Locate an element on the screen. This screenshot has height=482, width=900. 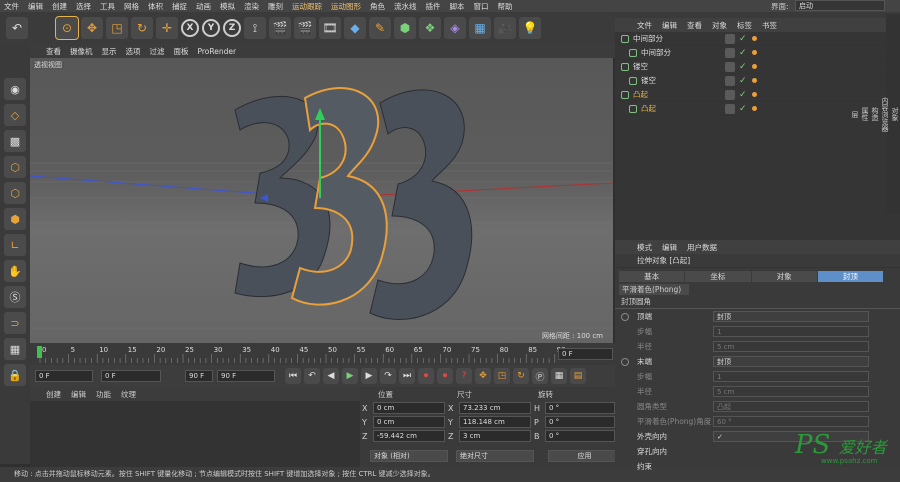
render-picture-viewer-icon: 🎬 is located at coordinates (305, 28).